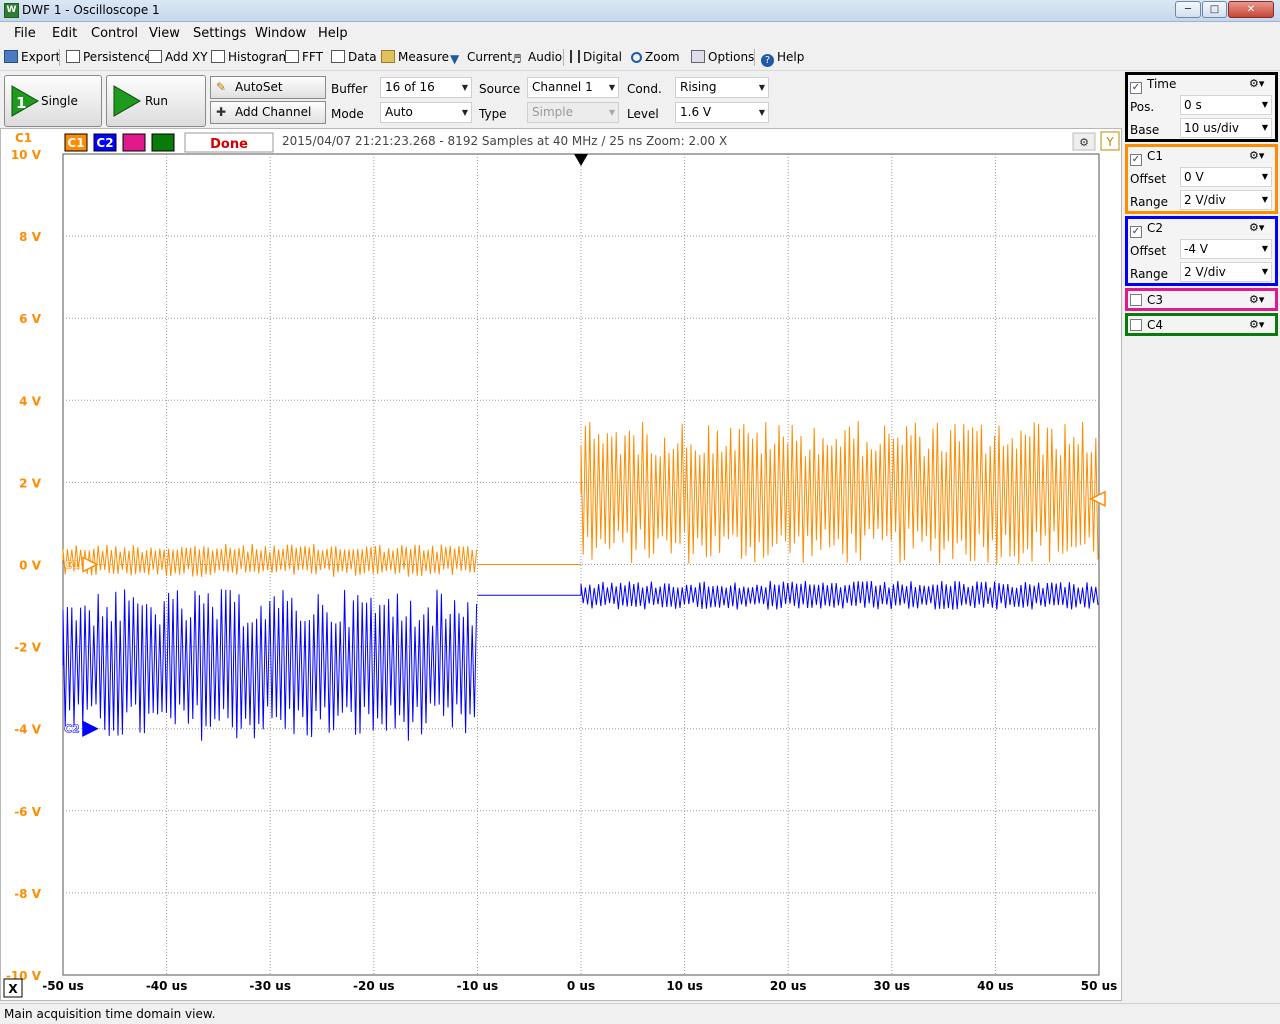  I want to click on y-tick-label: 6 V, so click(30, 319).